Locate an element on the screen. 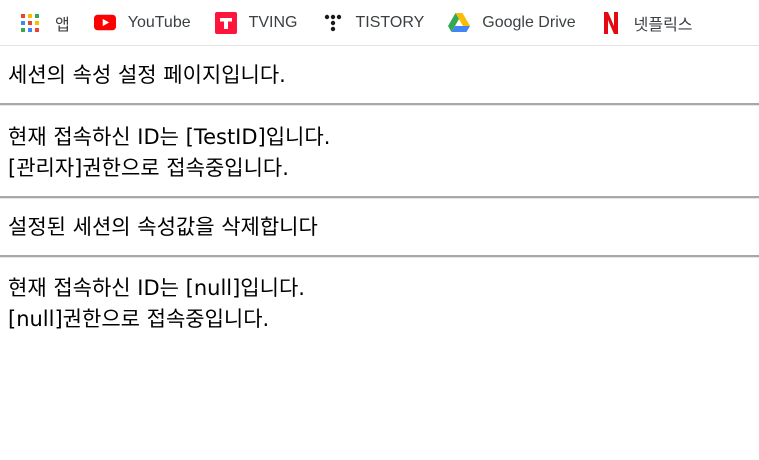  bookmark-youtube: YouTube is located at coordinates (142, 23).